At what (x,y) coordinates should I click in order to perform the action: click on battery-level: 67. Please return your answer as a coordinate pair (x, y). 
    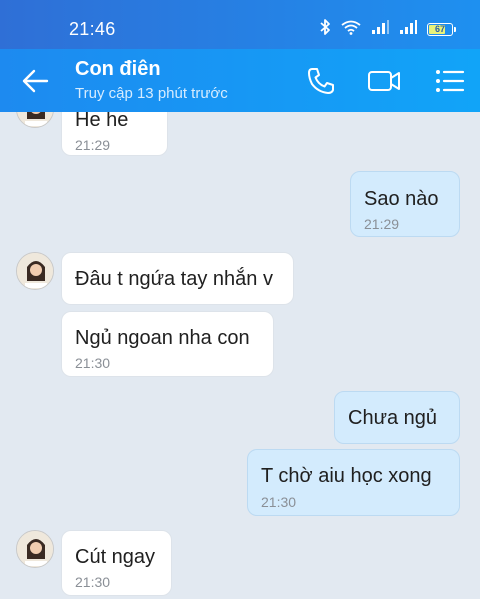
    Looking at the image, I should click on (439, 28).